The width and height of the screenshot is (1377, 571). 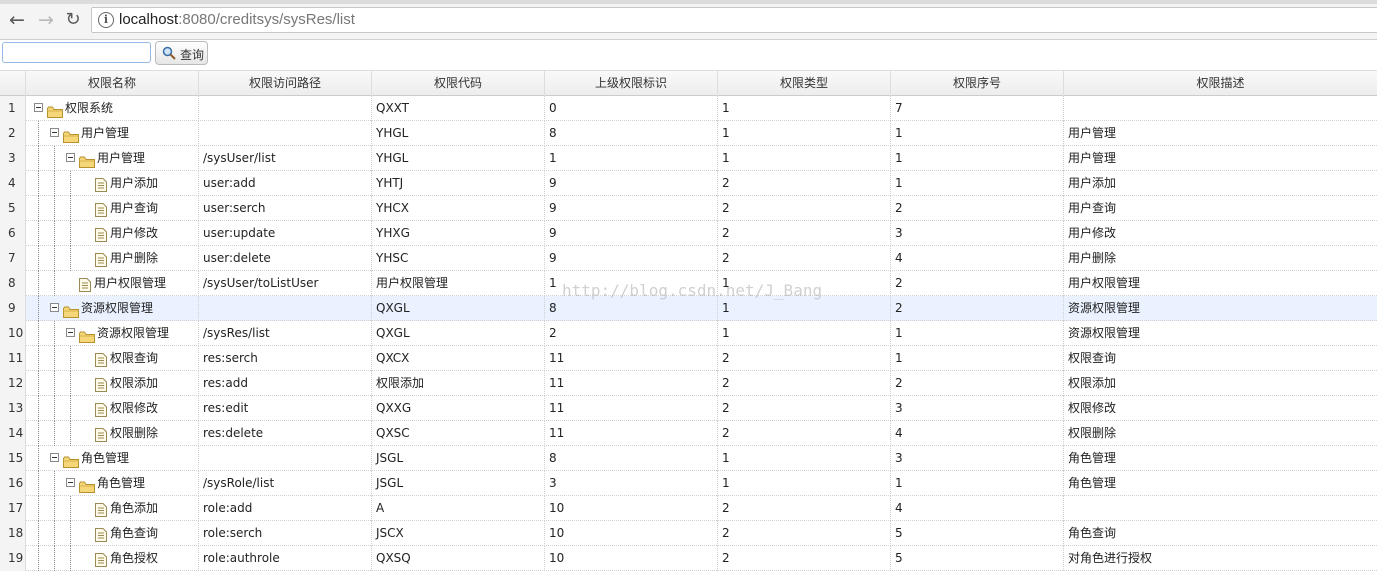 What do you see at coordinates (285, 383) in the screenshot?
I see `cell-path: res:add` at bounding box center [285, 383].